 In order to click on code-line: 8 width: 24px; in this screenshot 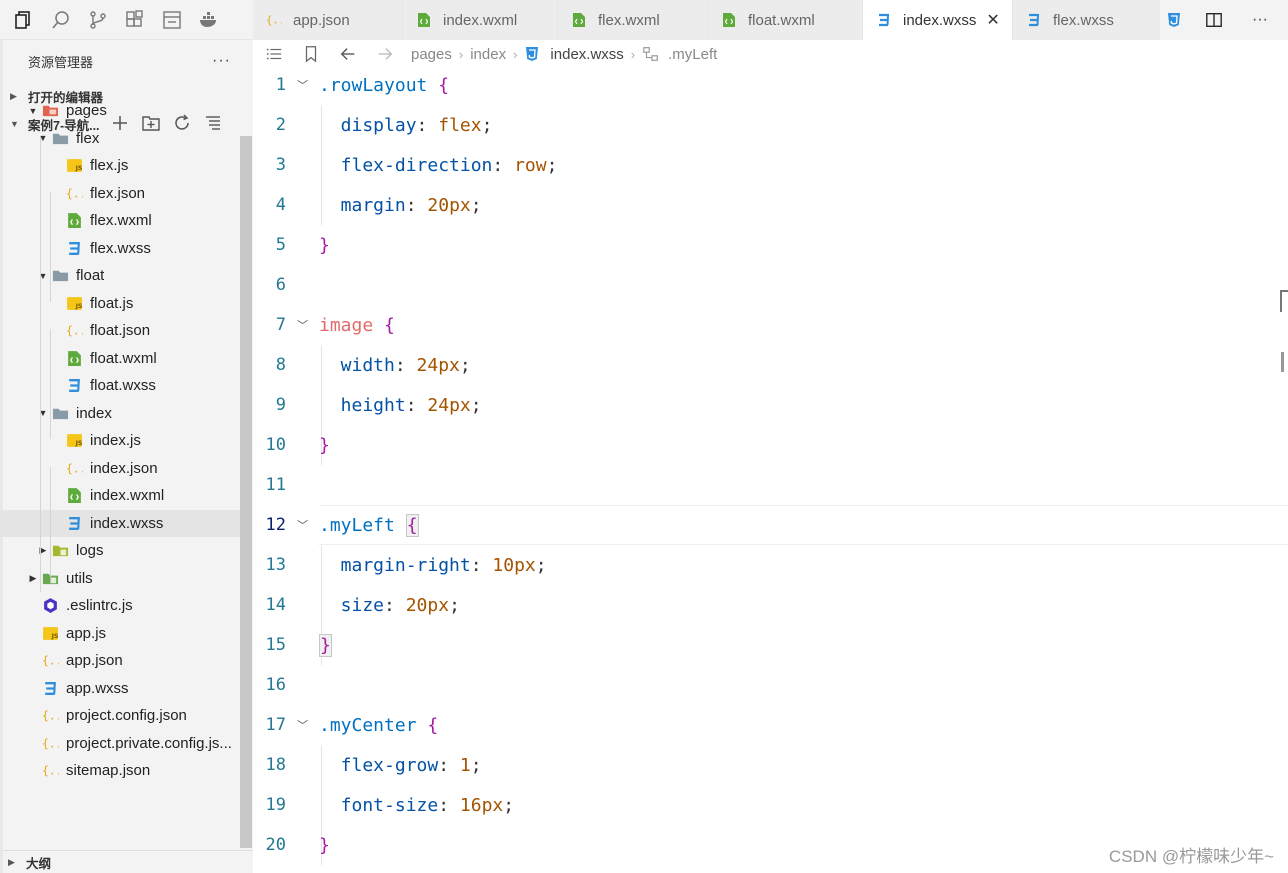, I will do `click(770, 365)`.